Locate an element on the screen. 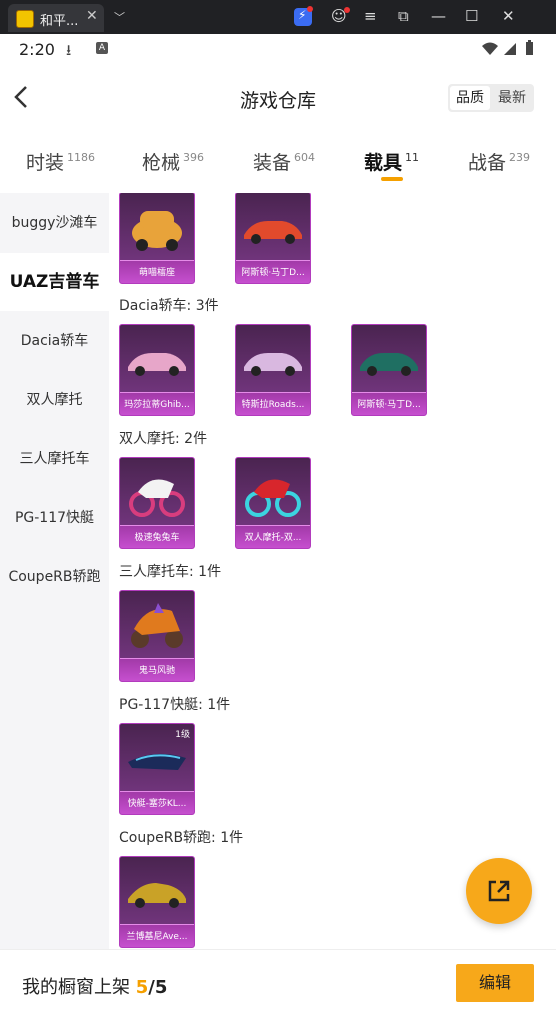 This screenshot has height=1020, width=556. tab-fashion: 时装 1186 is located at coordinates (60, 161).